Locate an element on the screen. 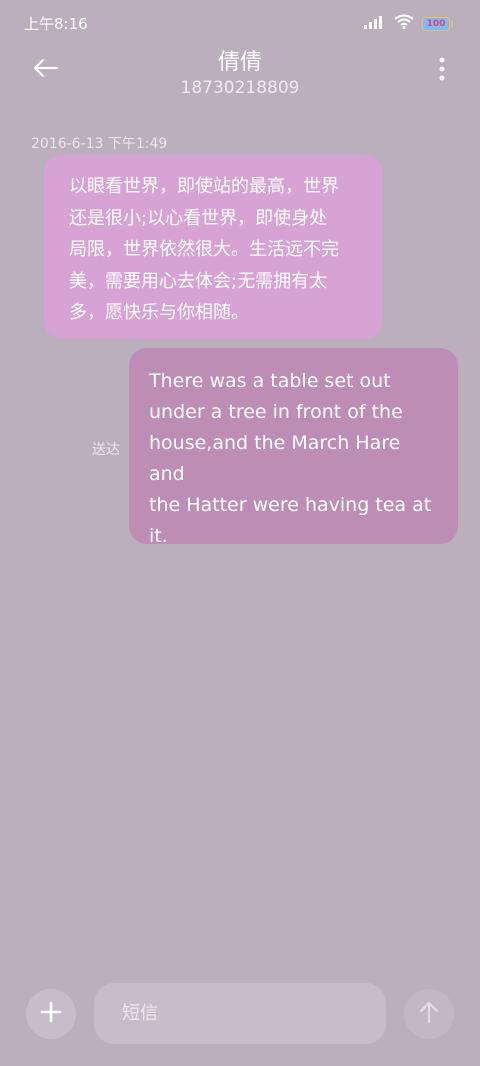 The height and width of the screenshot is (1066, 480). more-vertical-icon is located at coordinates (442, 71).